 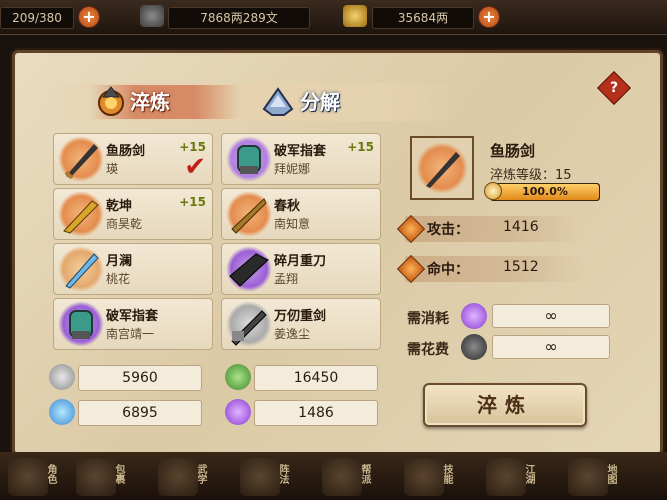 What do you see at coordinates (448, 270) in the screenshot?
I see `hit-label: 命中：` at bounding box center [448, 270].